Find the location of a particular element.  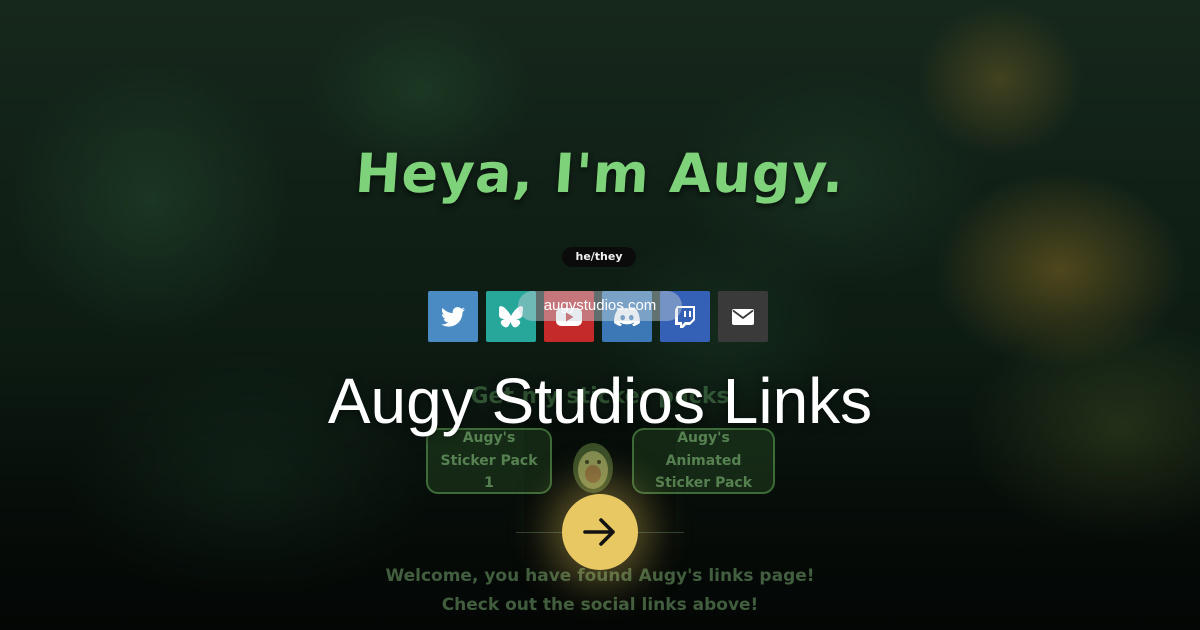

arrow-right-icon is located at coordinates (599, 532).